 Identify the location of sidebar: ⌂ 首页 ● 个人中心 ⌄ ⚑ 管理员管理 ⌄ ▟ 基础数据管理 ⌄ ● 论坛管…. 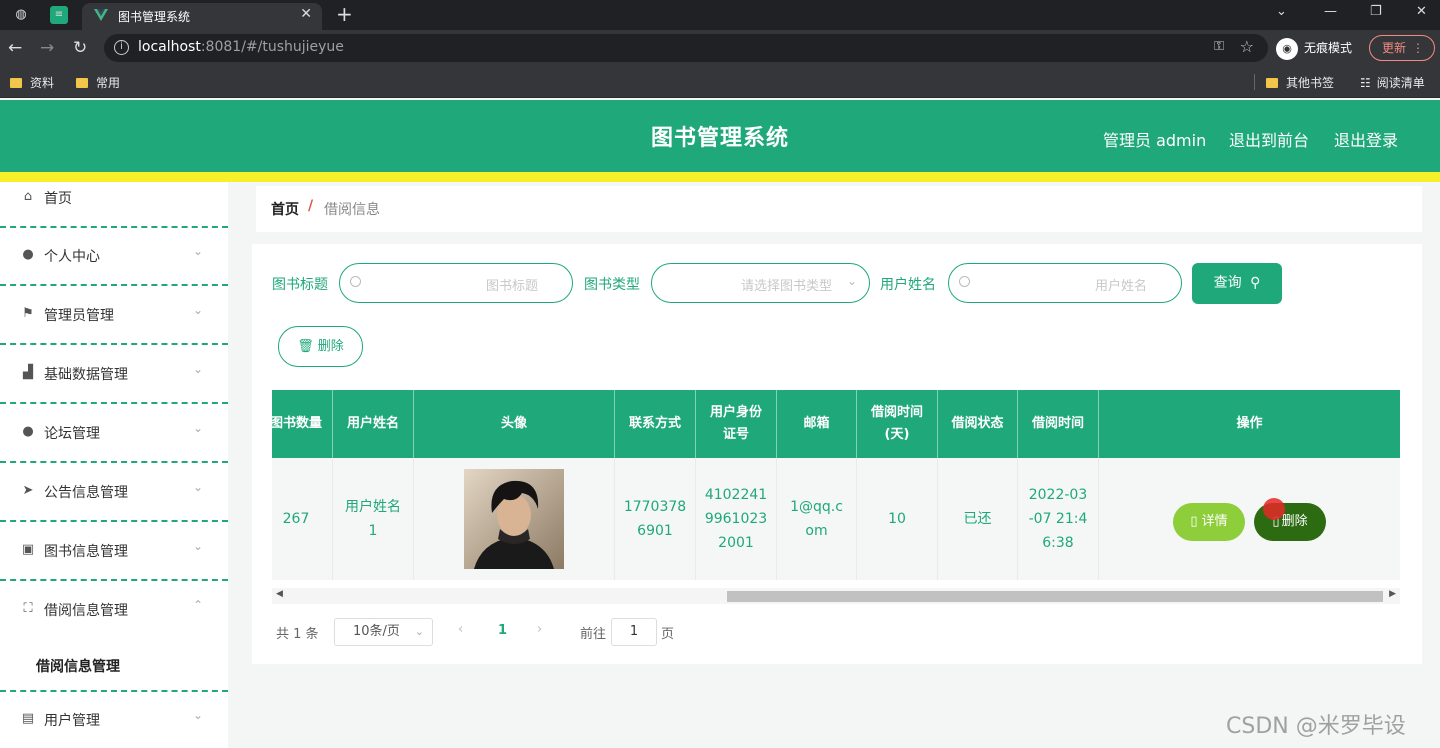
(114, 465).